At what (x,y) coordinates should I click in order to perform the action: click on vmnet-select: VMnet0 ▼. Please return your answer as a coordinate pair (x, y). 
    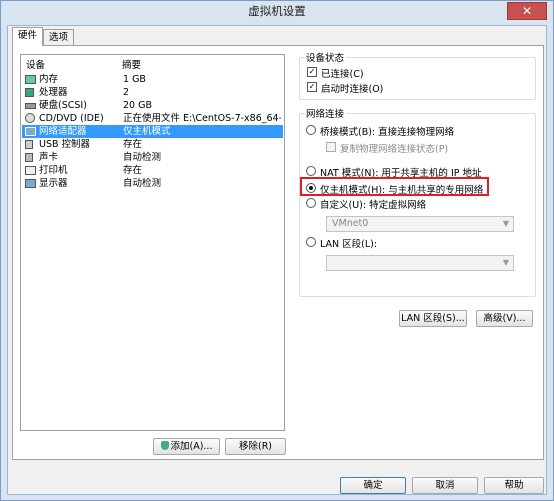
    Looking at the image, I should click on (420, 224).